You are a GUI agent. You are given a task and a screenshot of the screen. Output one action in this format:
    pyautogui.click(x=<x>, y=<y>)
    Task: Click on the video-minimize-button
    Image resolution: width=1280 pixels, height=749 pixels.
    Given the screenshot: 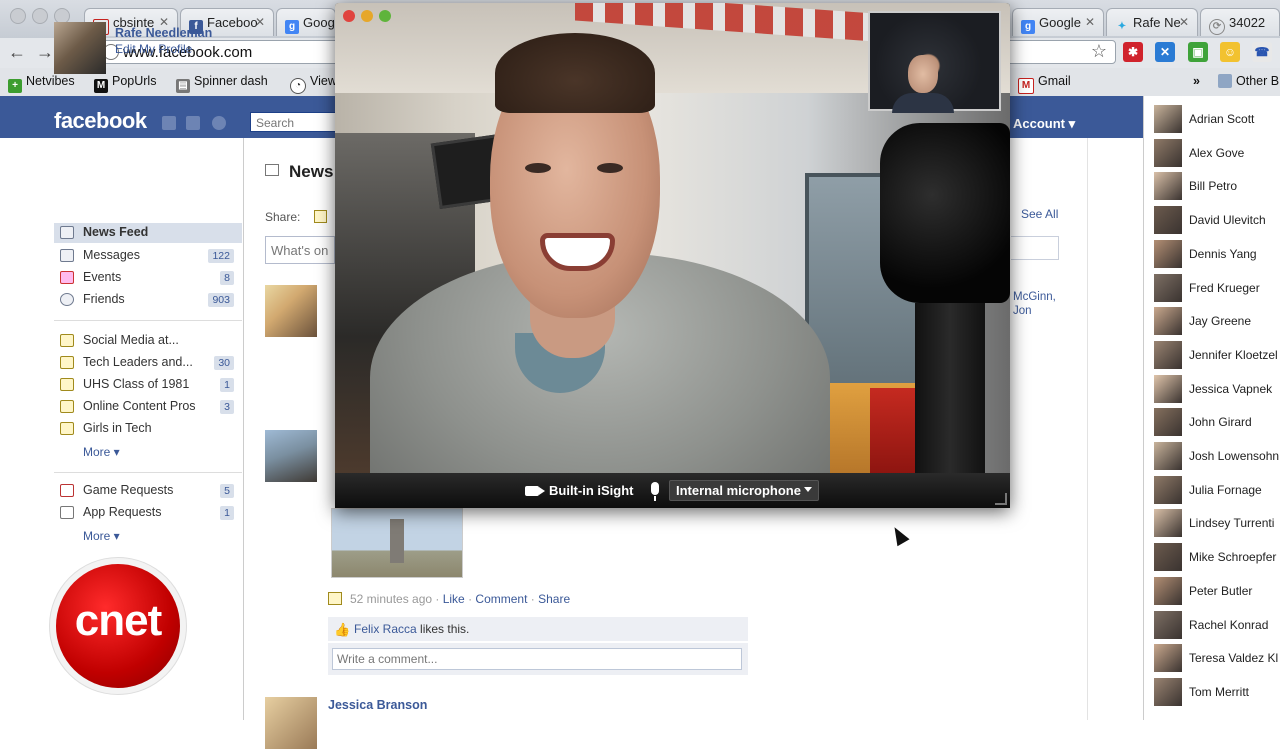 What is the action you would take?
    pyautogui.click(x=367, y=16)
    